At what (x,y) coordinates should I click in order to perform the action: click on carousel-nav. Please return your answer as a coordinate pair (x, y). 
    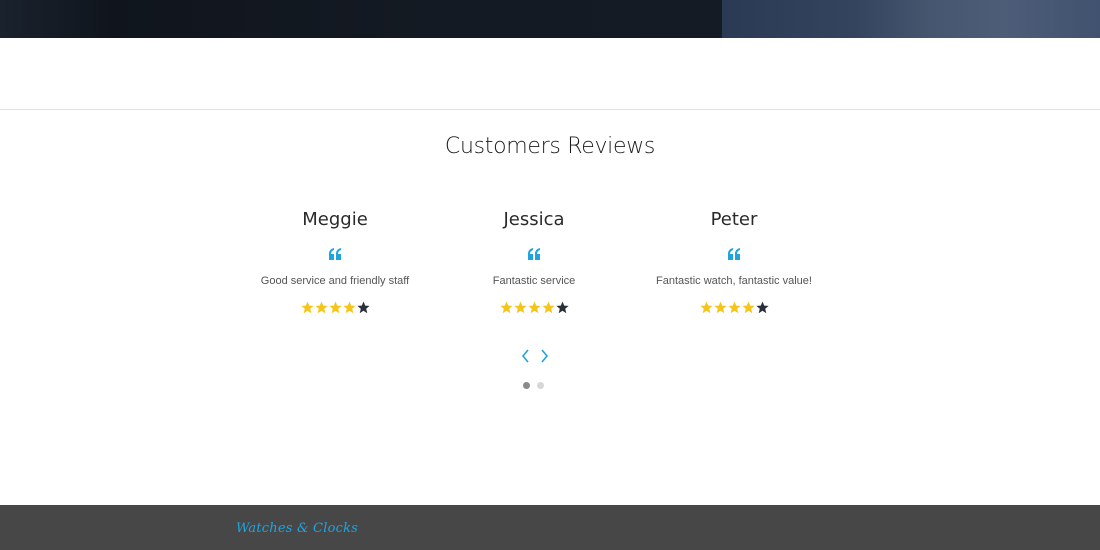
    Looking at the image, I should click on (535, 356).